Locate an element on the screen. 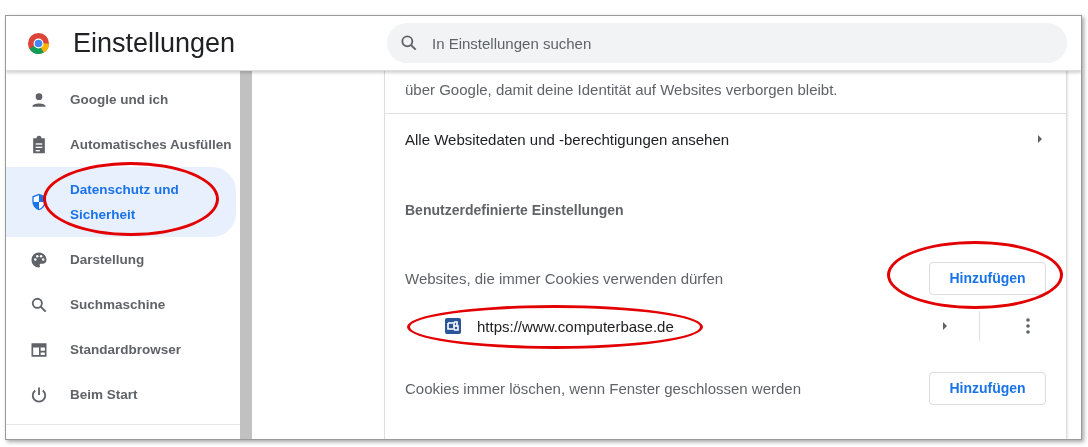  page-title: Einstellungen is located at coordinates (155, 43).